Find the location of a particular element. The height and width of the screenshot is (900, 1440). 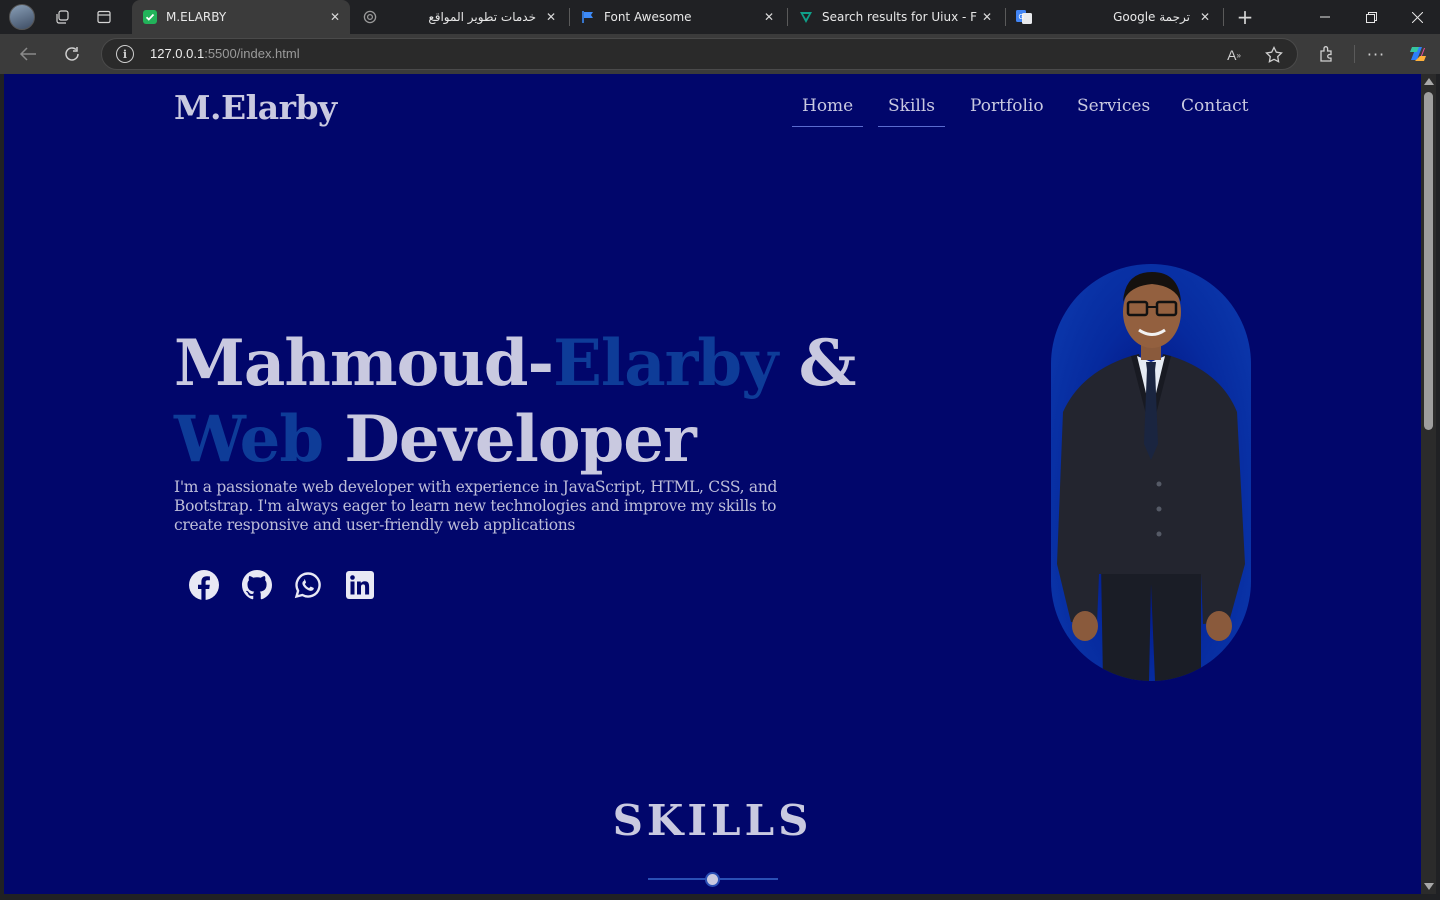

read-aloud-icon: A» is located at coordinates (1234, 55).